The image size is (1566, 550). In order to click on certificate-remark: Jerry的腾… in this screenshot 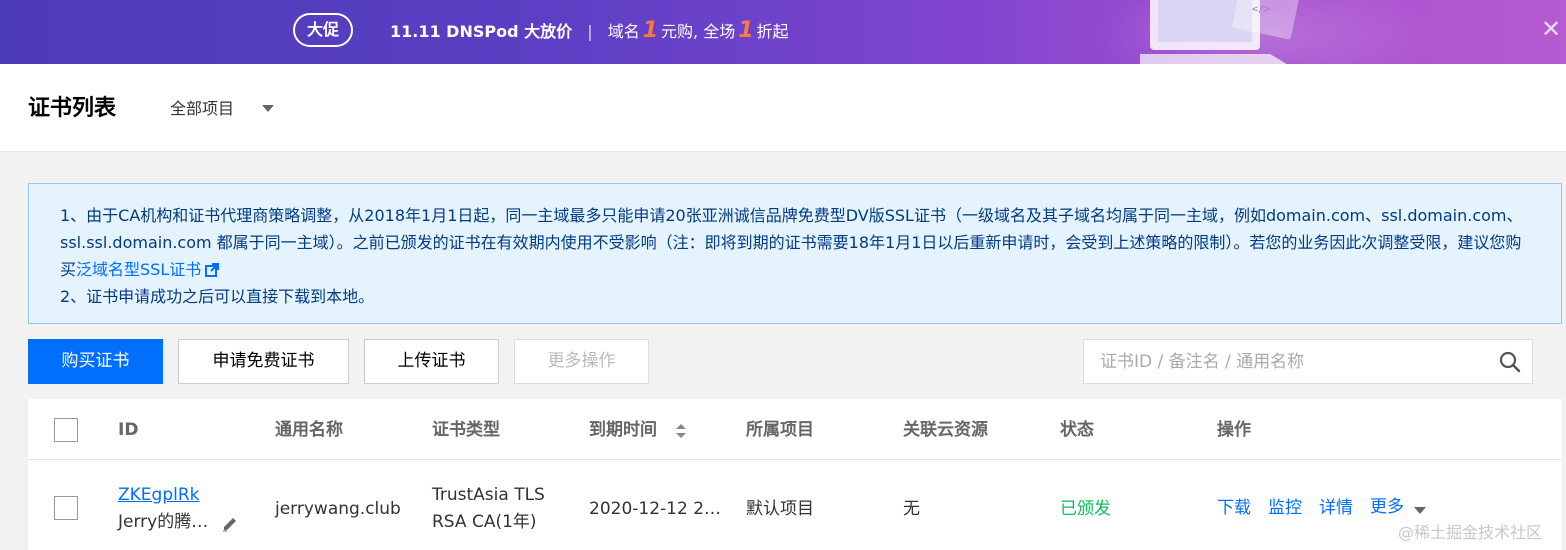, I will do `click(163, 522)`.